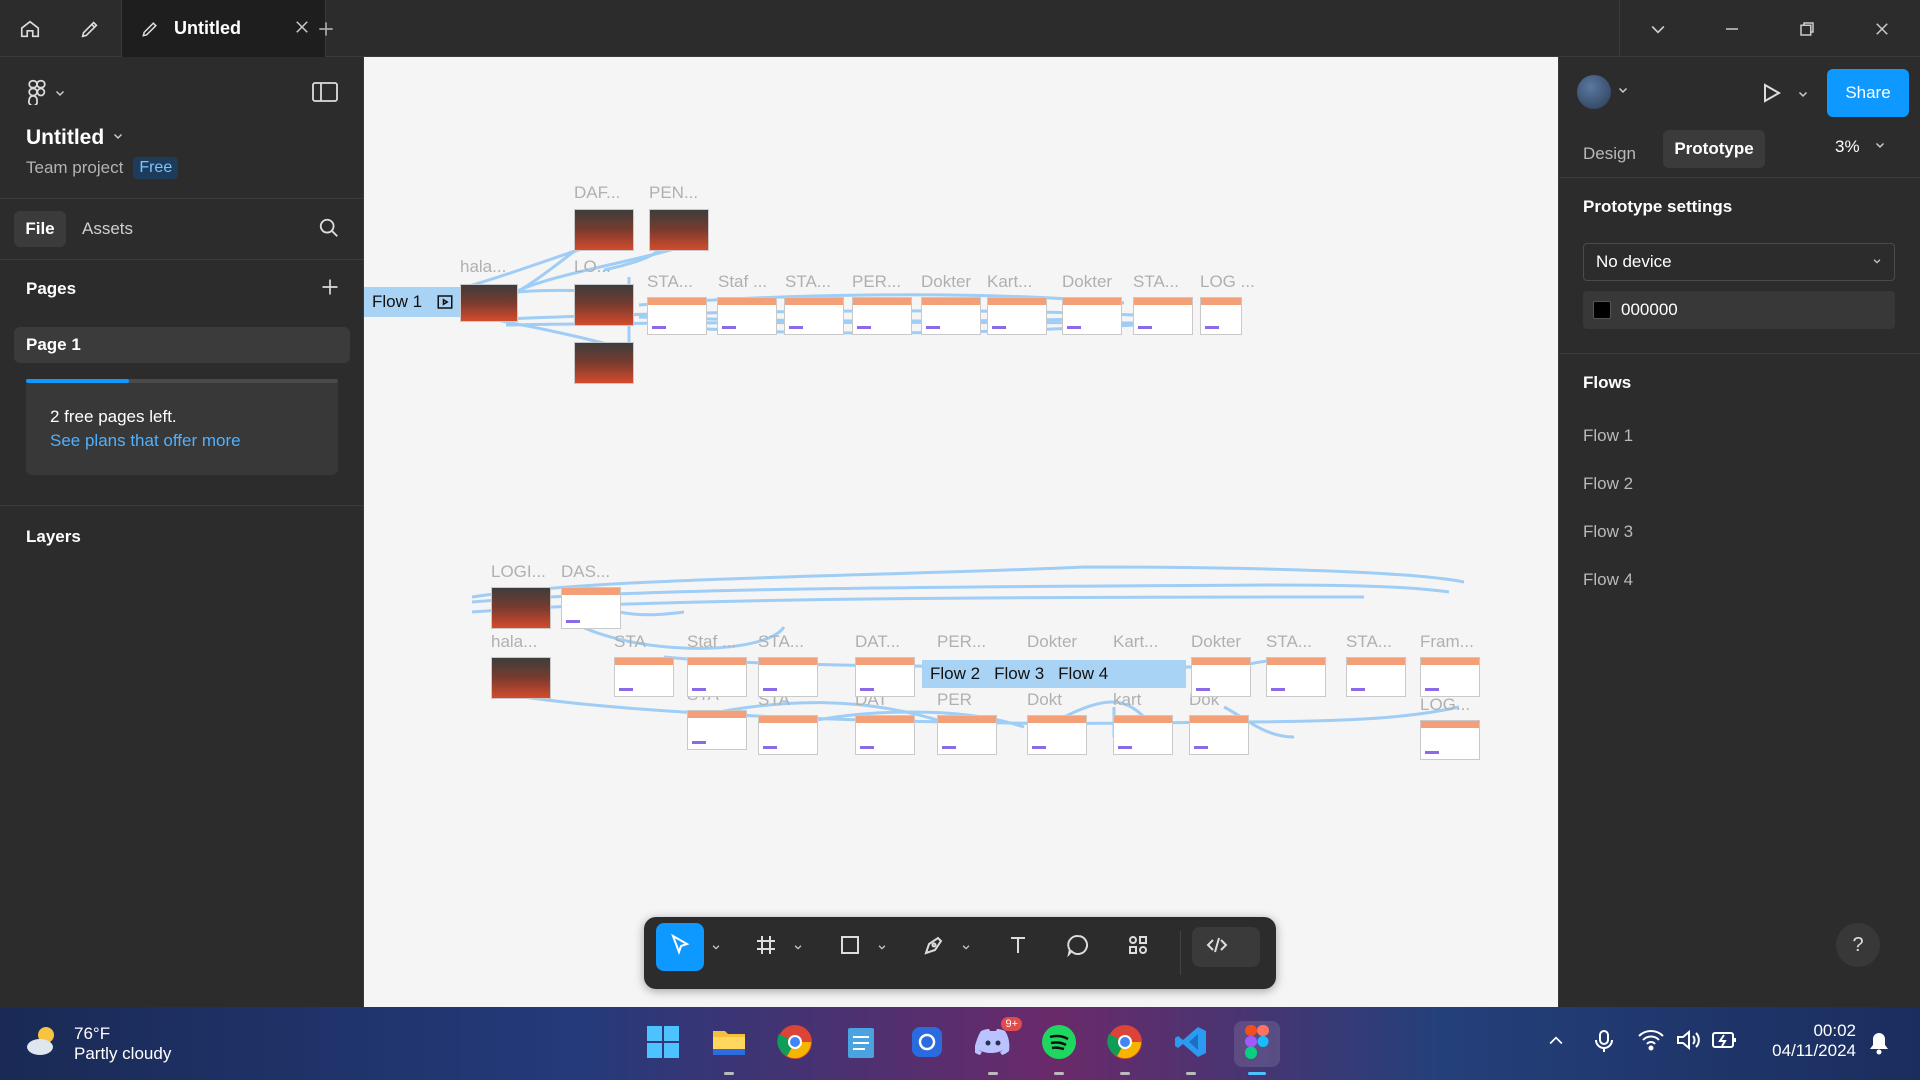  I want to click on tab-untitled: Untitled, so click(223, 28).